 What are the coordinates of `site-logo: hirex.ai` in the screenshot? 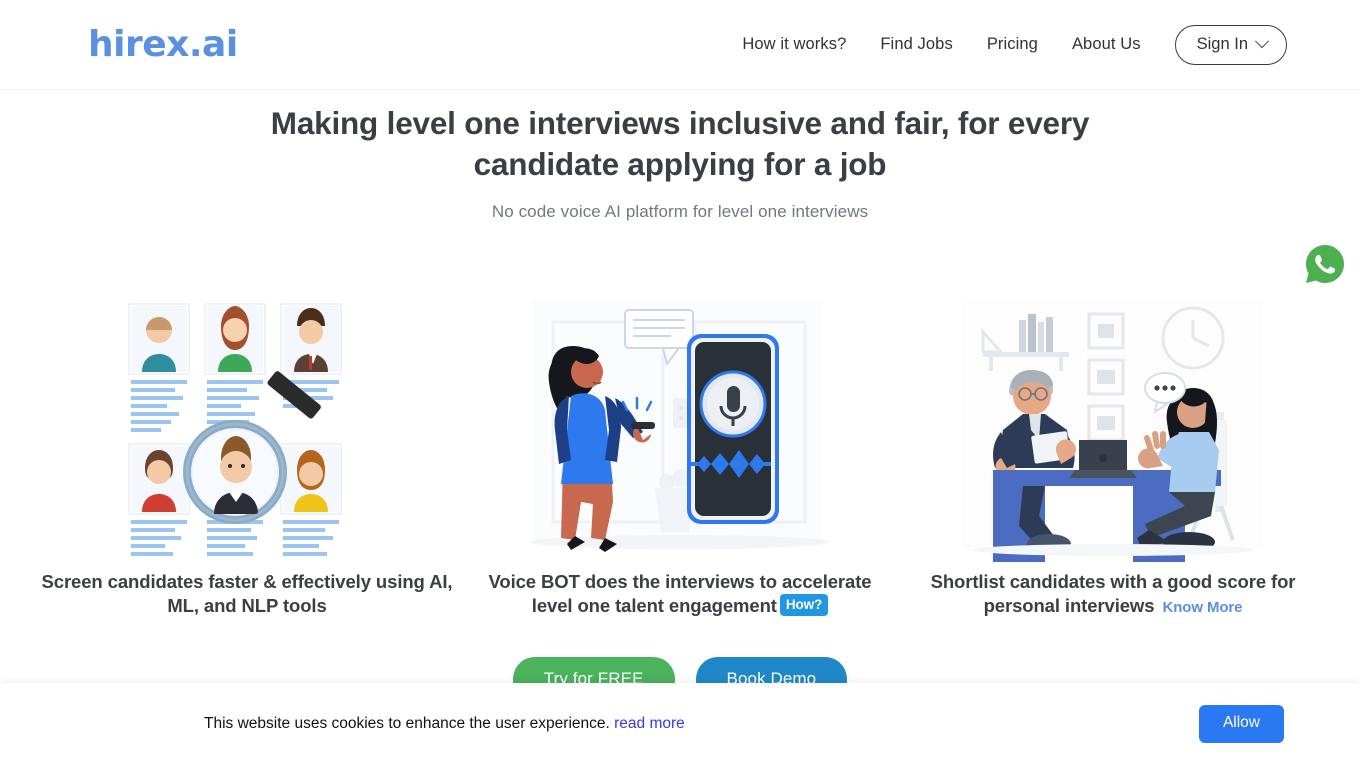 It's located at (163, 44).